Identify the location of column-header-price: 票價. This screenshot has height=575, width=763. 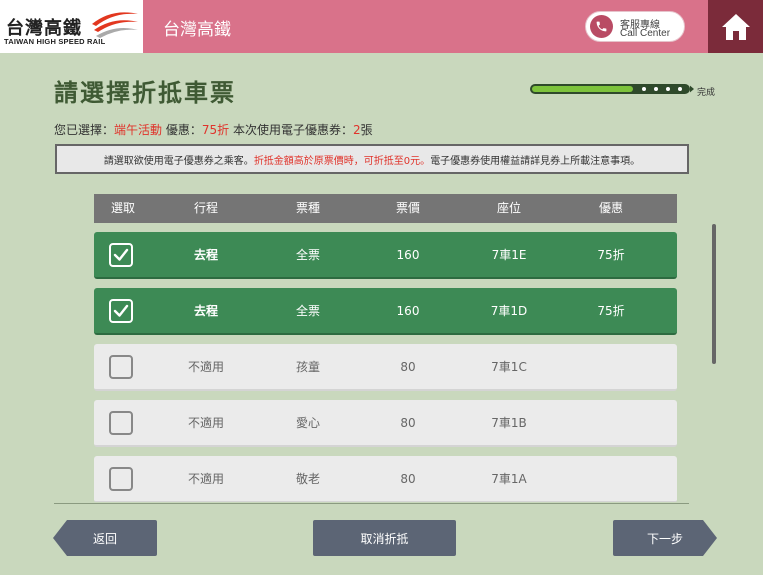
(408, 208).